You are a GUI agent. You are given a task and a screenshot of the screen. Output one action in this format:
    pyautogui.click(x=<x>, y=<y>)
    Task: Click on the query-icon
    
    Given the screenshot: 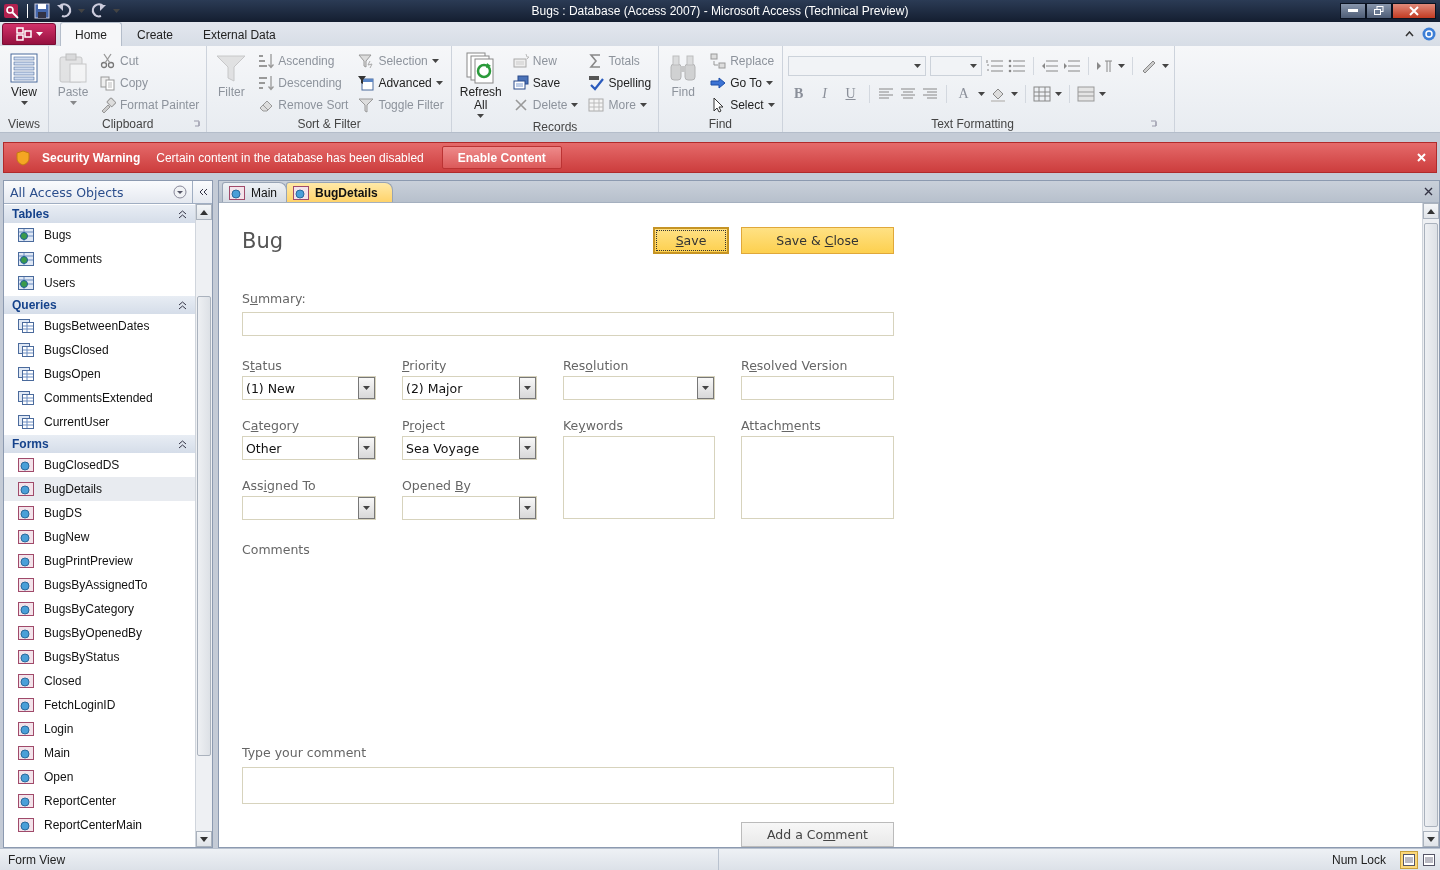 What is the action you would take?
    pyautogui.click(x=26, y=326)
    